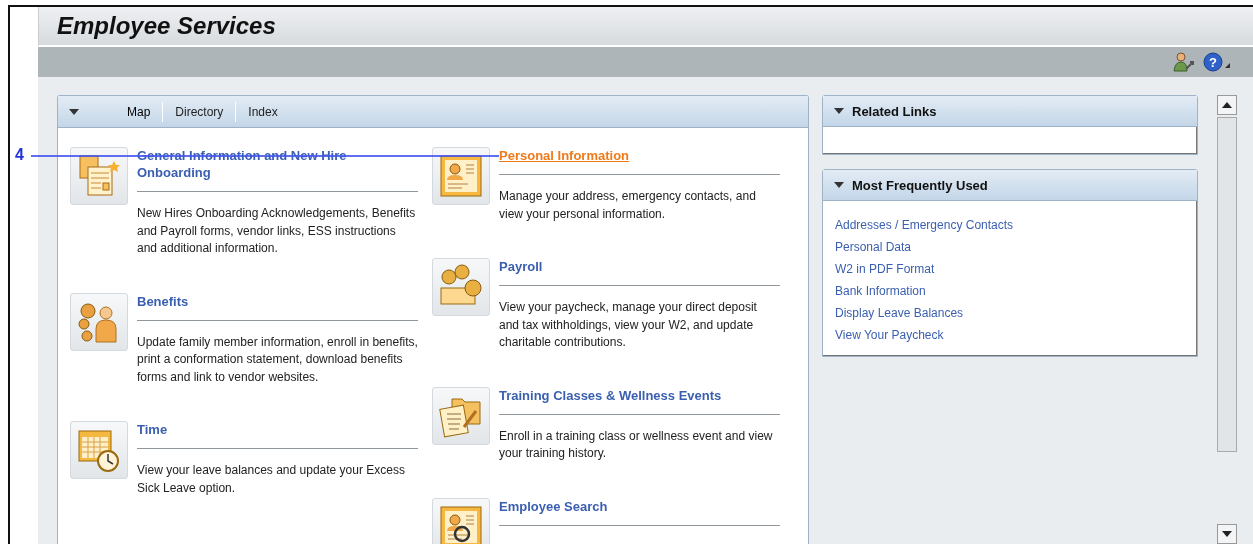  What do you see at coordinates (880, 291) in the screenshot?
I see `quick-link: Bank Information` at bounding box center [880, 291].